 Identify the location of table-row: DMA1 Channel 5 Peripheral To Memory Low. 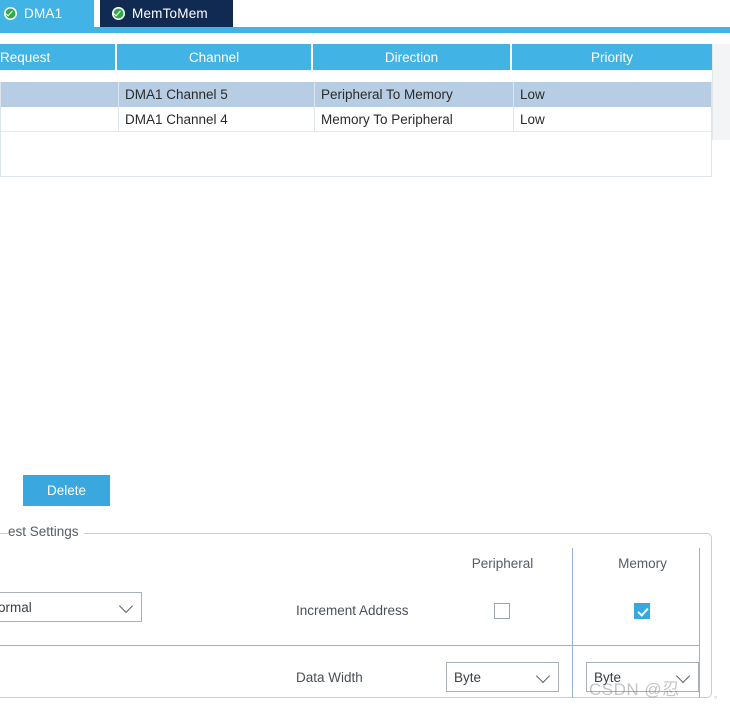
(356, 94).